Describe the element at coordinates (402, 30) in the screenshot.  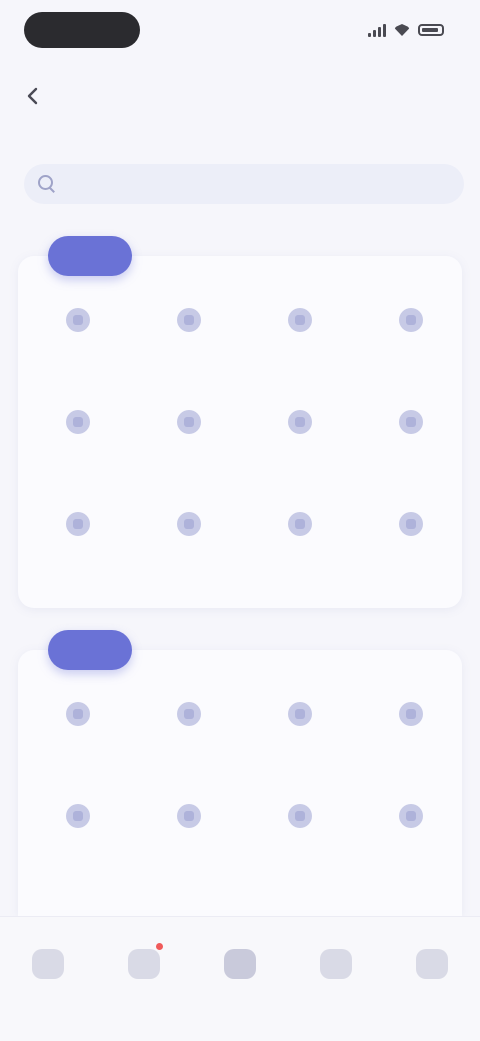
I see `wifi-icon` at that location.